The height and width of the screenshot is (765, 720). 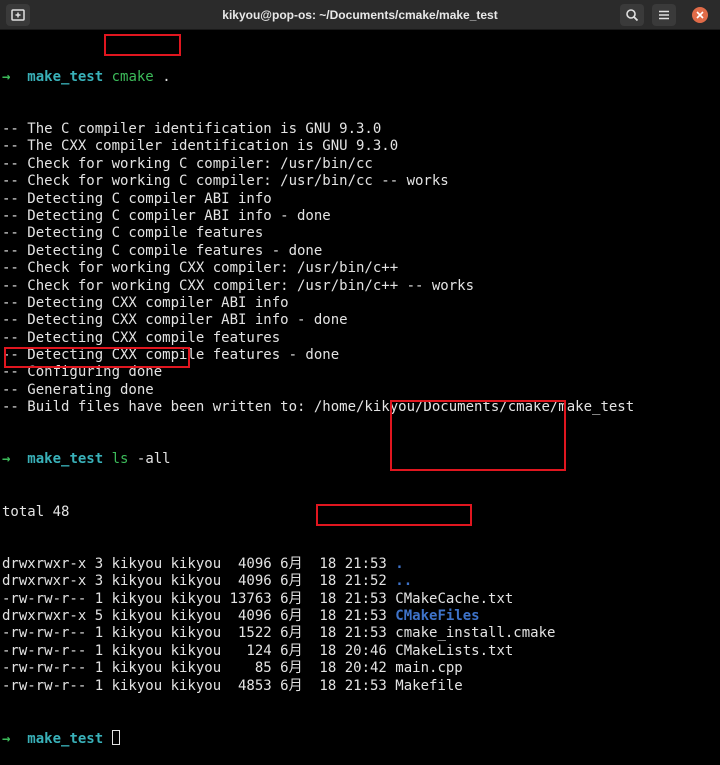 I want to click on highlight-makefile, so click(x=394, y=515).